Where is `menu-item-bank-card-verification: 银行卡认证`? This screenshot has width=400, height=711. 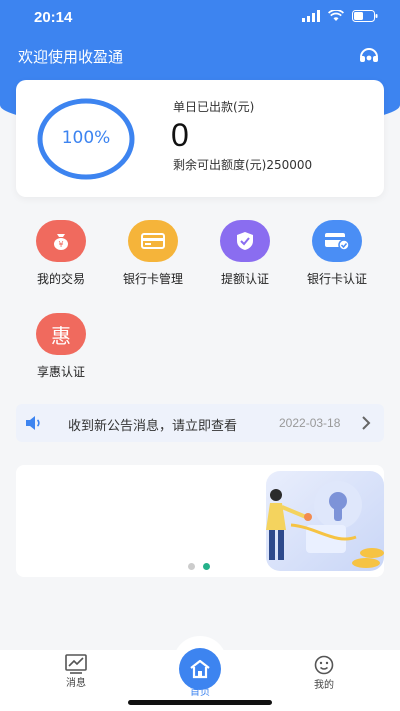 menu-item-bank-card-verification: 银行卡认证 is located at coordinates (337, 253).